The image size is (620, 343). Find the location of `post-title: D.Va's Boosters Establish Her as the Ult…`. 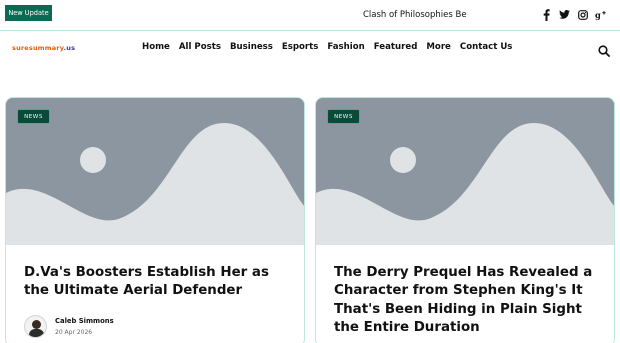

post-title: D.Va's Boosters Establish Her as the Ult… is located at coordinates (159, 282).